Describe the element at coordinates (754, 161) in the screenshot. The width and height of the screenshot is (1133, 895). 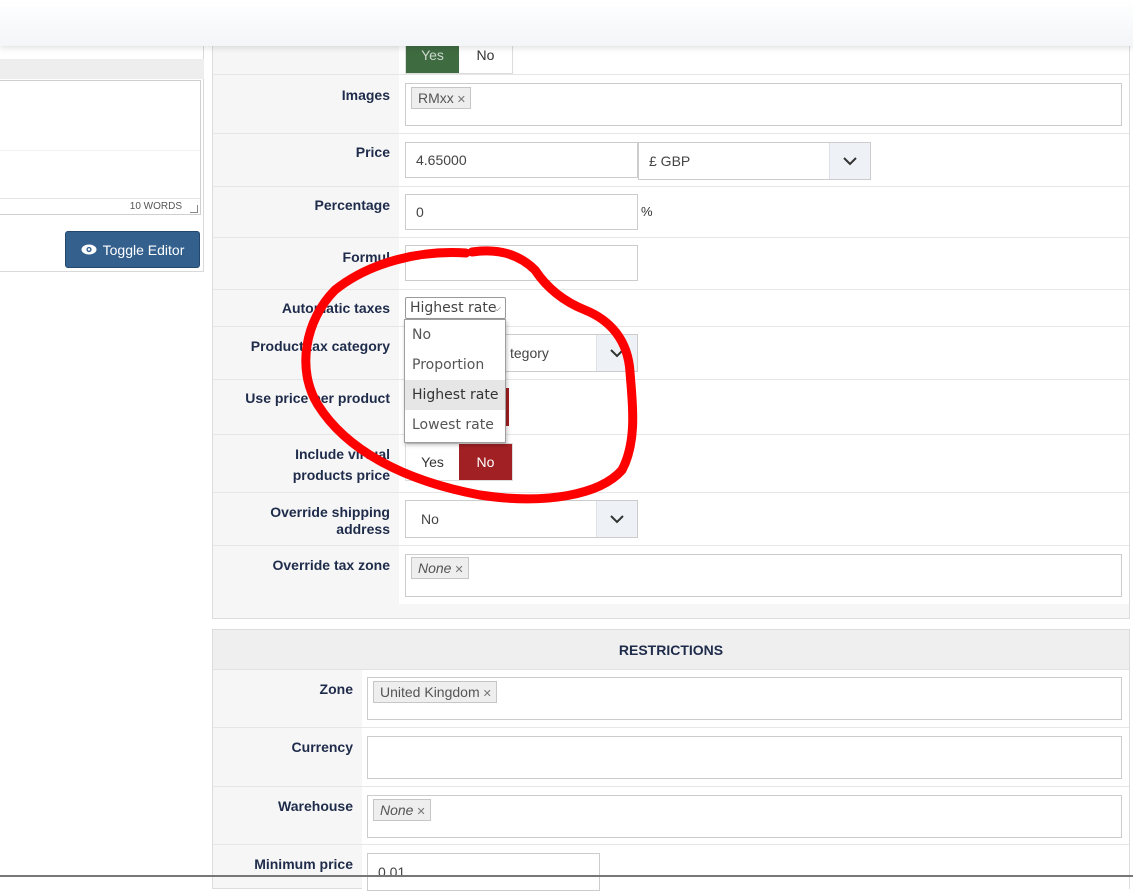
I see `currency-select: £ GBP` at that location.